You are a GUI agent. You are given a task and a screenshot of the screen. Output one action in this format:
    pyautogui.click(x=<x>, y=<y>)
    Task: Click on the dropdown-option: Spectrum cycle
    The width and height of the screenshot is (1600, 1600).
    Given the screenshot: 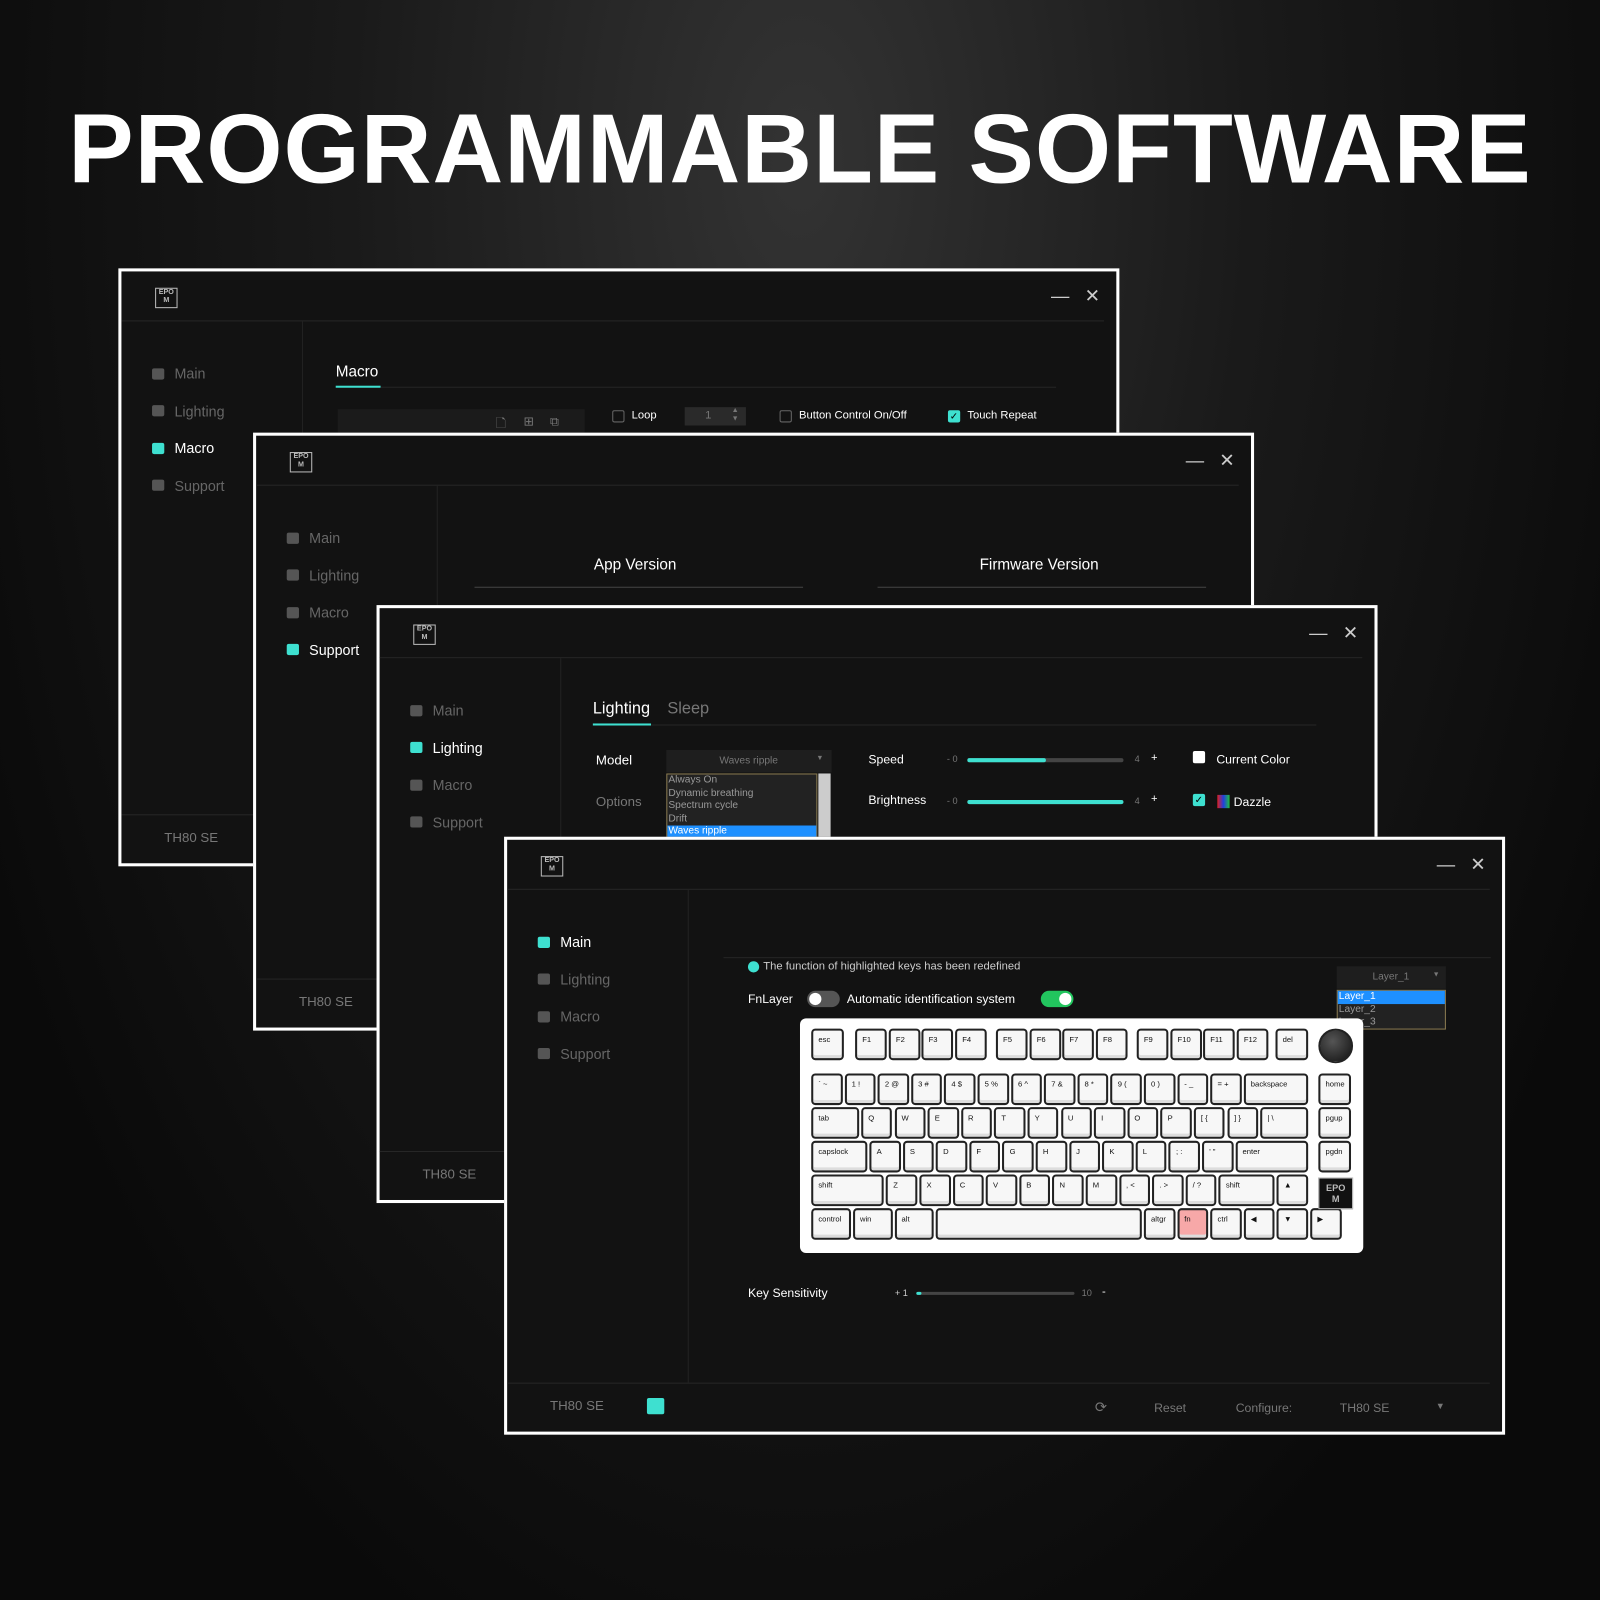 What is the action you would take?
    pyautogui.click(x=741, y=806)
    